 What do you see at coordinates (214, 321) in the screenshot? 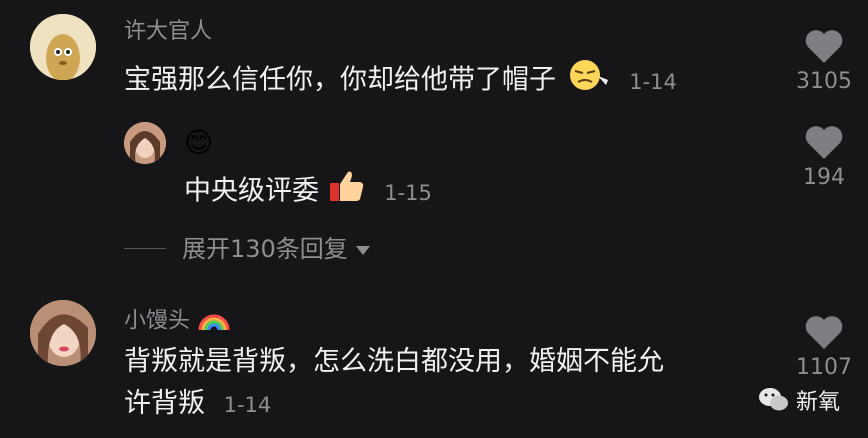
I see `rainbow-emoji-icon` at bounding box center [214, 321].